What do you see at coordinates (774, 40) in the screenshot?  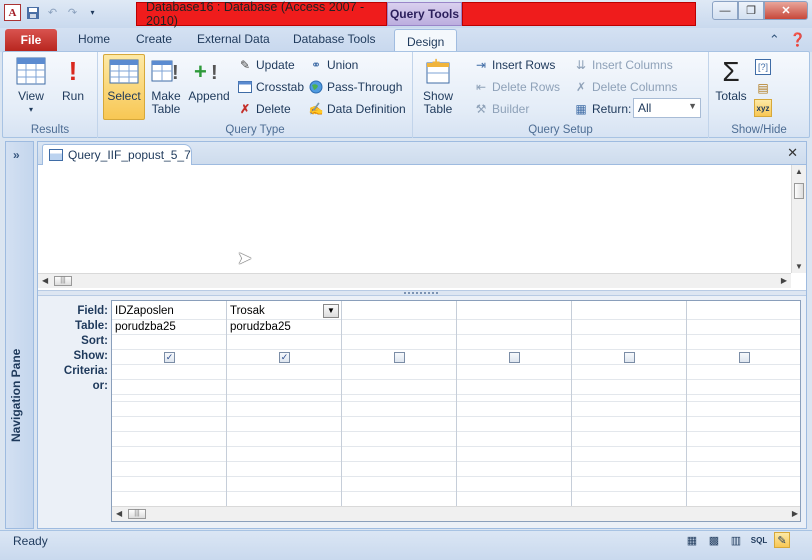 I see `minimize-ribbon-icon: ⌃` at bounding box center [774, 40].